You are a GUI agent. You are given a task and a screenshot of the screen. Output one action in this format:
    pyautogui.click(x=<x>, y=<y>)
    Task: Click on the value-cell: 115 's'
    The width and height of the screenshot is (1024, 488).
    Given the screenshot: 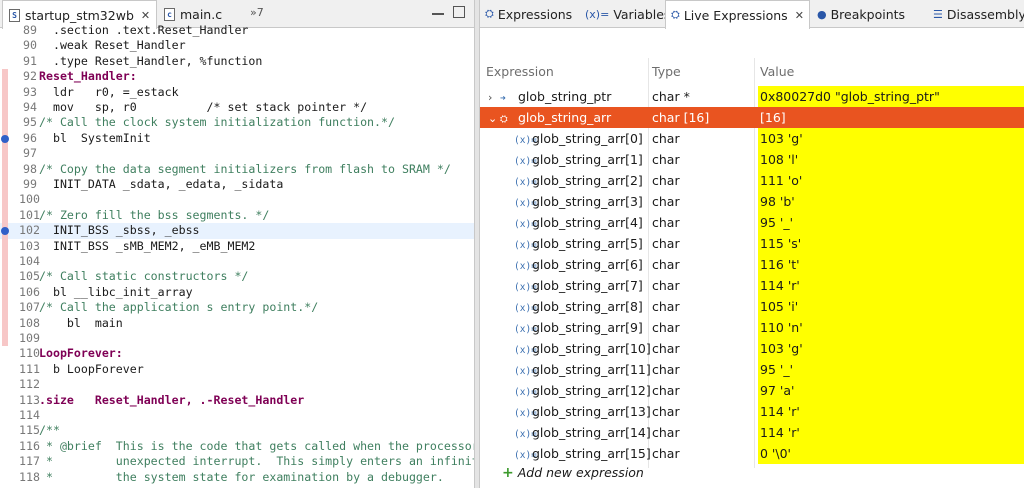 What is the action you would take?
    pyautogui.click(x=891, y=243)
    